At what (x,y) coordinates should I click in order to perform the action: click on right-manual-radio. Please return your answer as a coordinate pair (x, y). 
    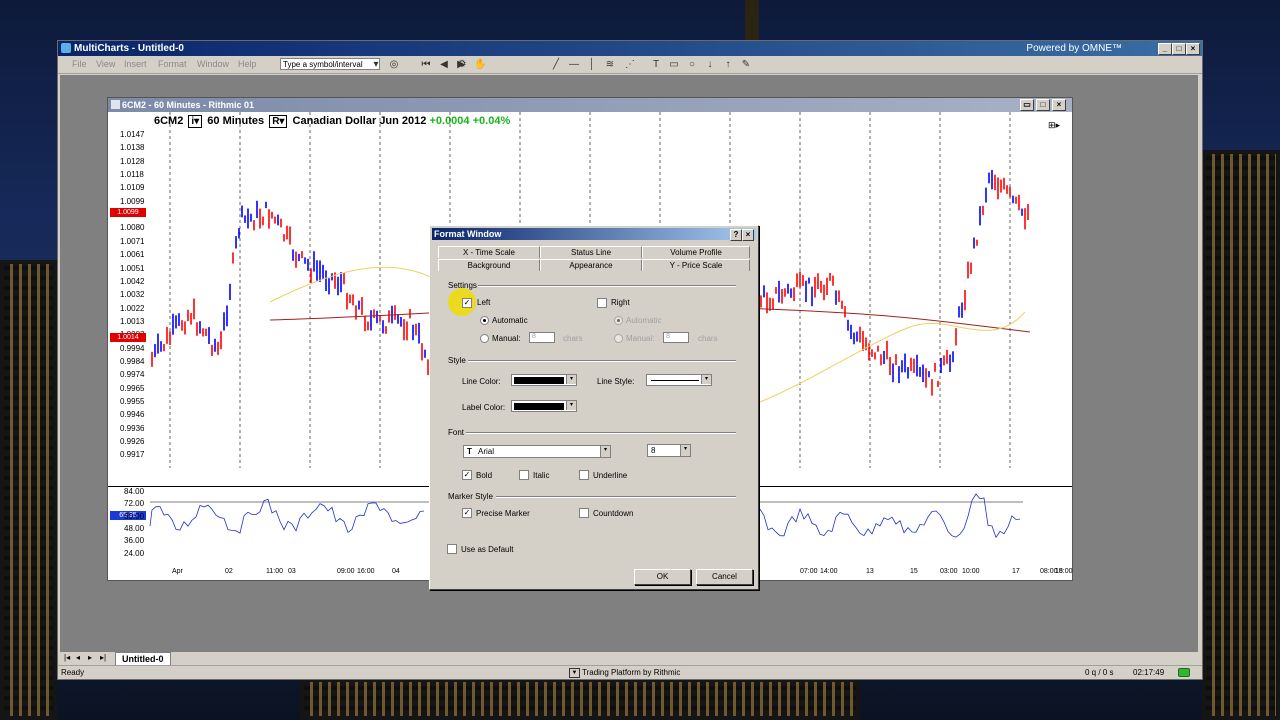
    Looking at the image, I should click on (618, 338).